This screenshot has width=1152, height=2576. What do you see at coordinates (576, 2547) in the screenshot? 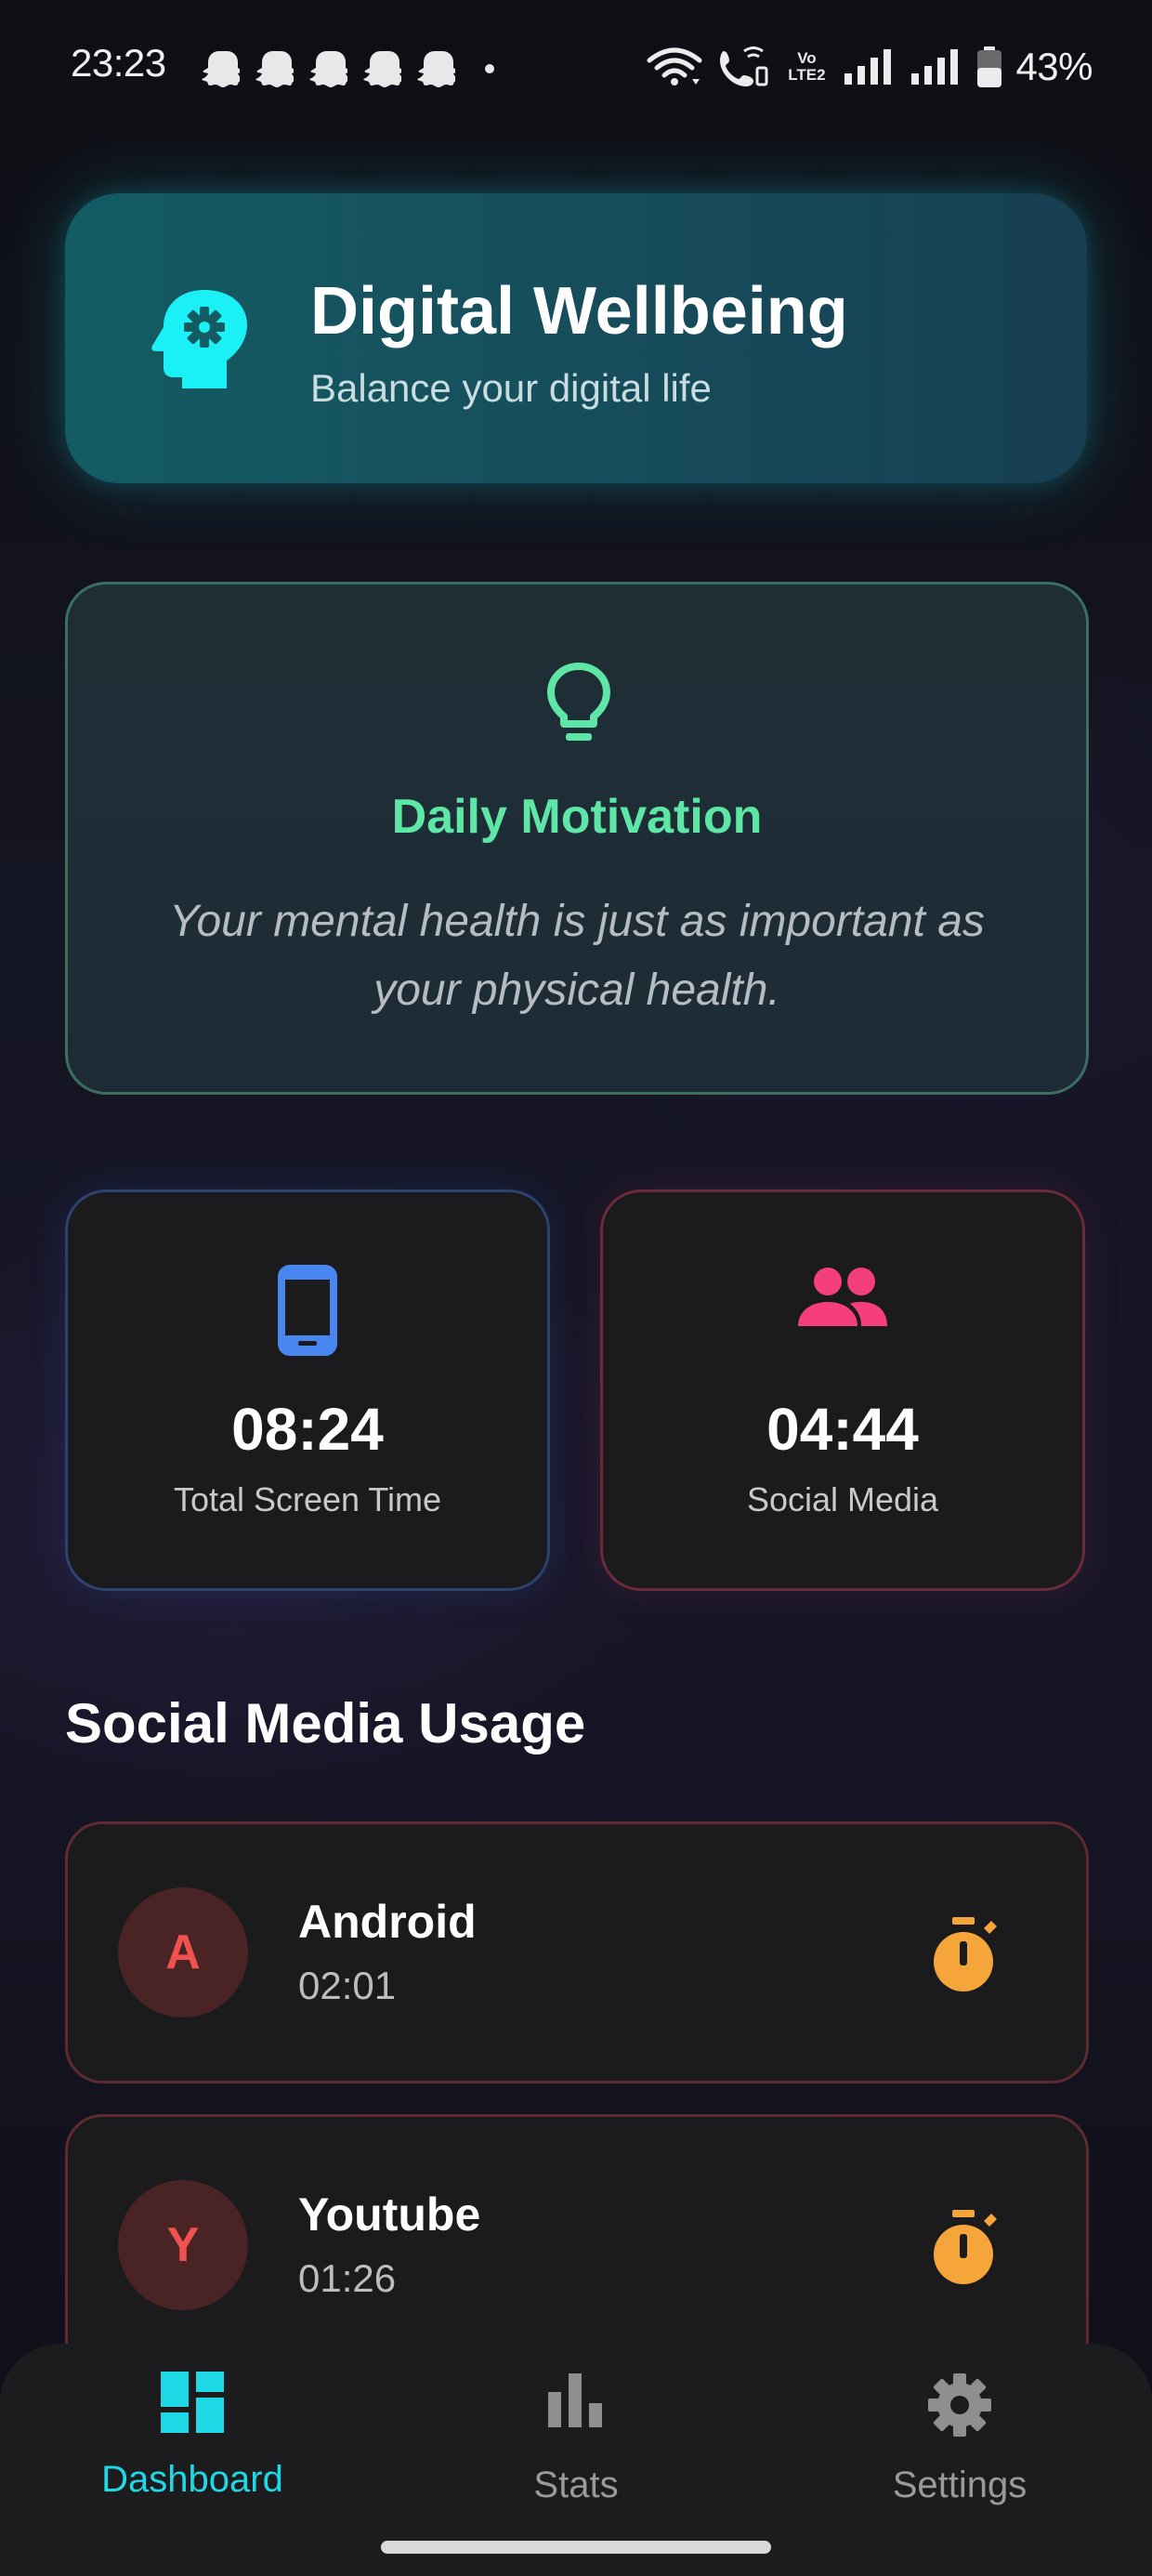
I see `home-gesture-bar` at bounding box center [576, 2547].